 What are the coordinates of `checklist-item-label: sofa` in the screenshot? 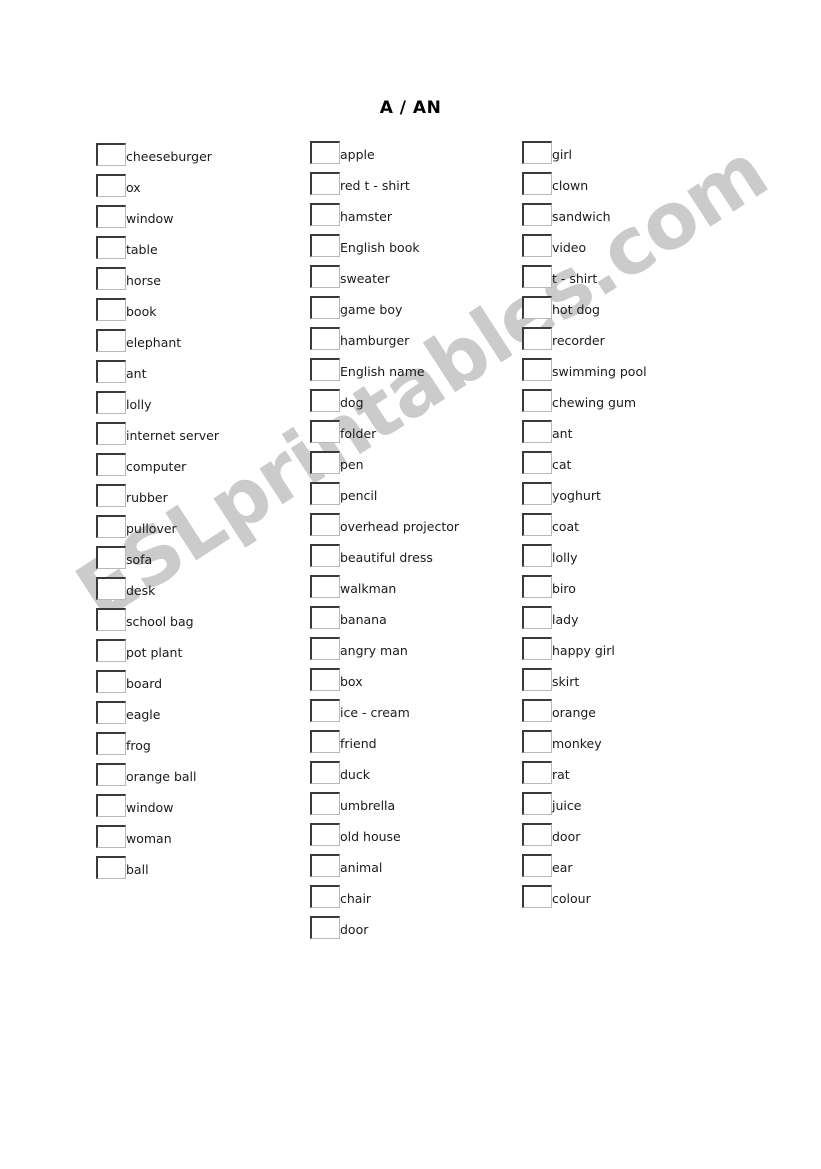 It's located at (139, 559).